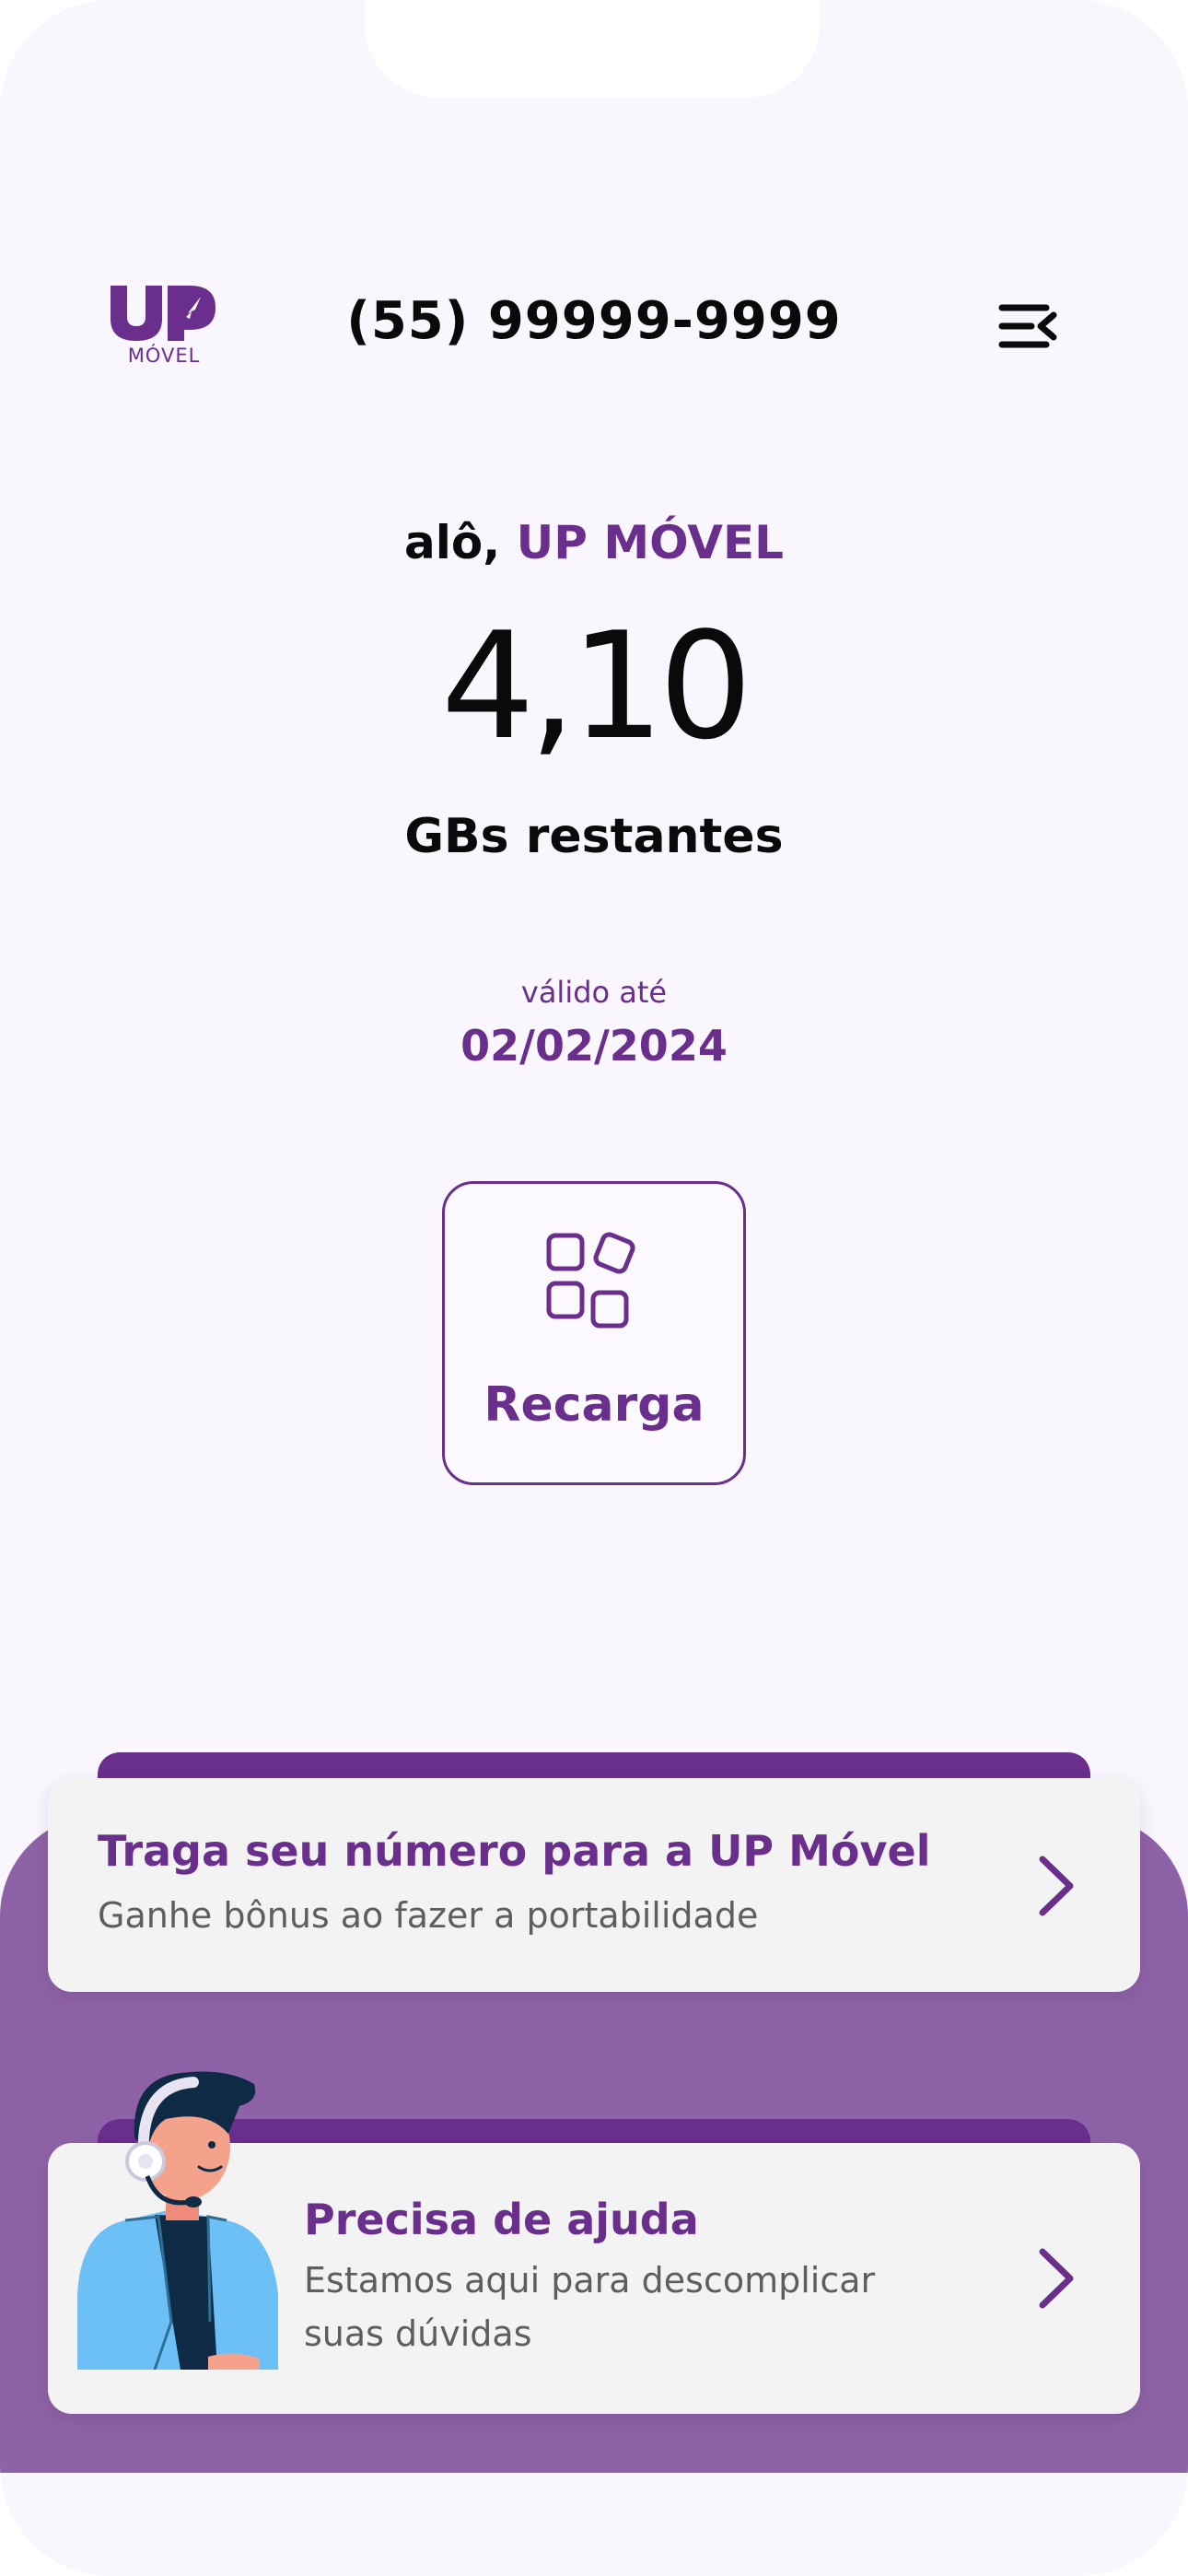 Image resolution: width=1188 pixels, height=2576 pixels. I want to click on apps-grid-icon, so click(590, 1280).